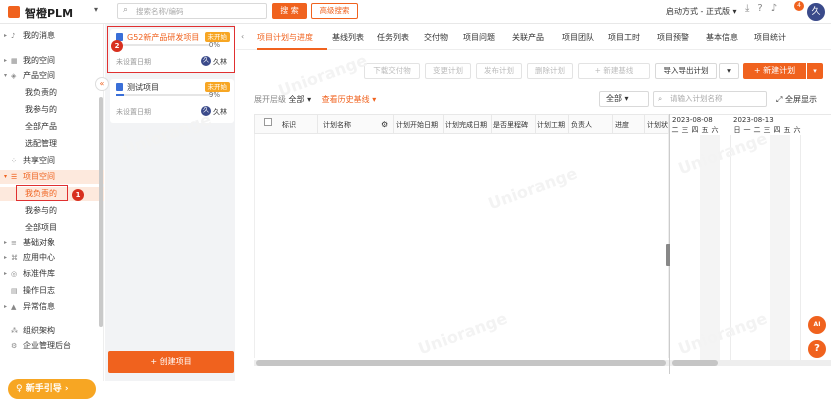 This screenshot has height=399, width=831. What do you see at coordinates (52, 127) in the screenshot?
I see `nav-product-all: 全部产品` at bounding box center [52, 127].